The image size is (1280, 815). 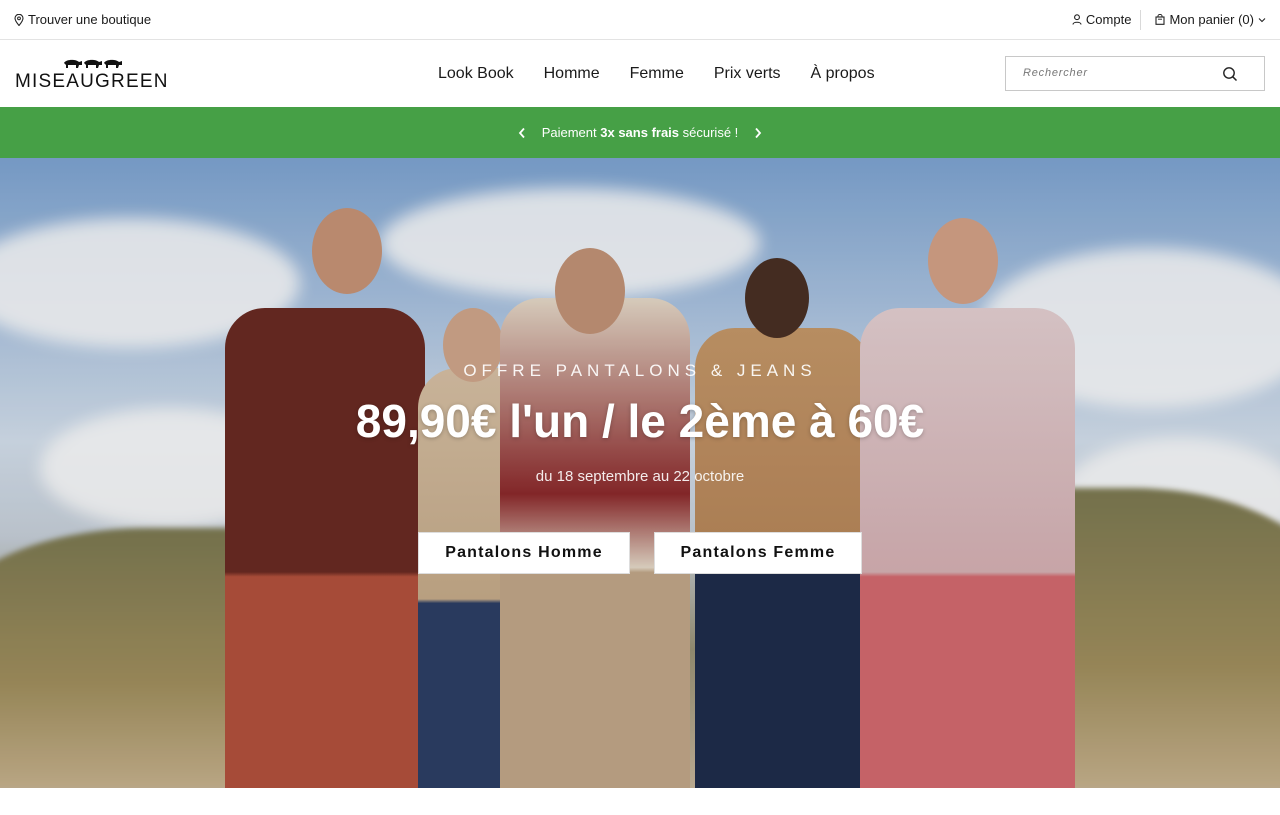 I want to click on pantalons-femme-button: Pantalons Femme, so click(x=758, y=553).